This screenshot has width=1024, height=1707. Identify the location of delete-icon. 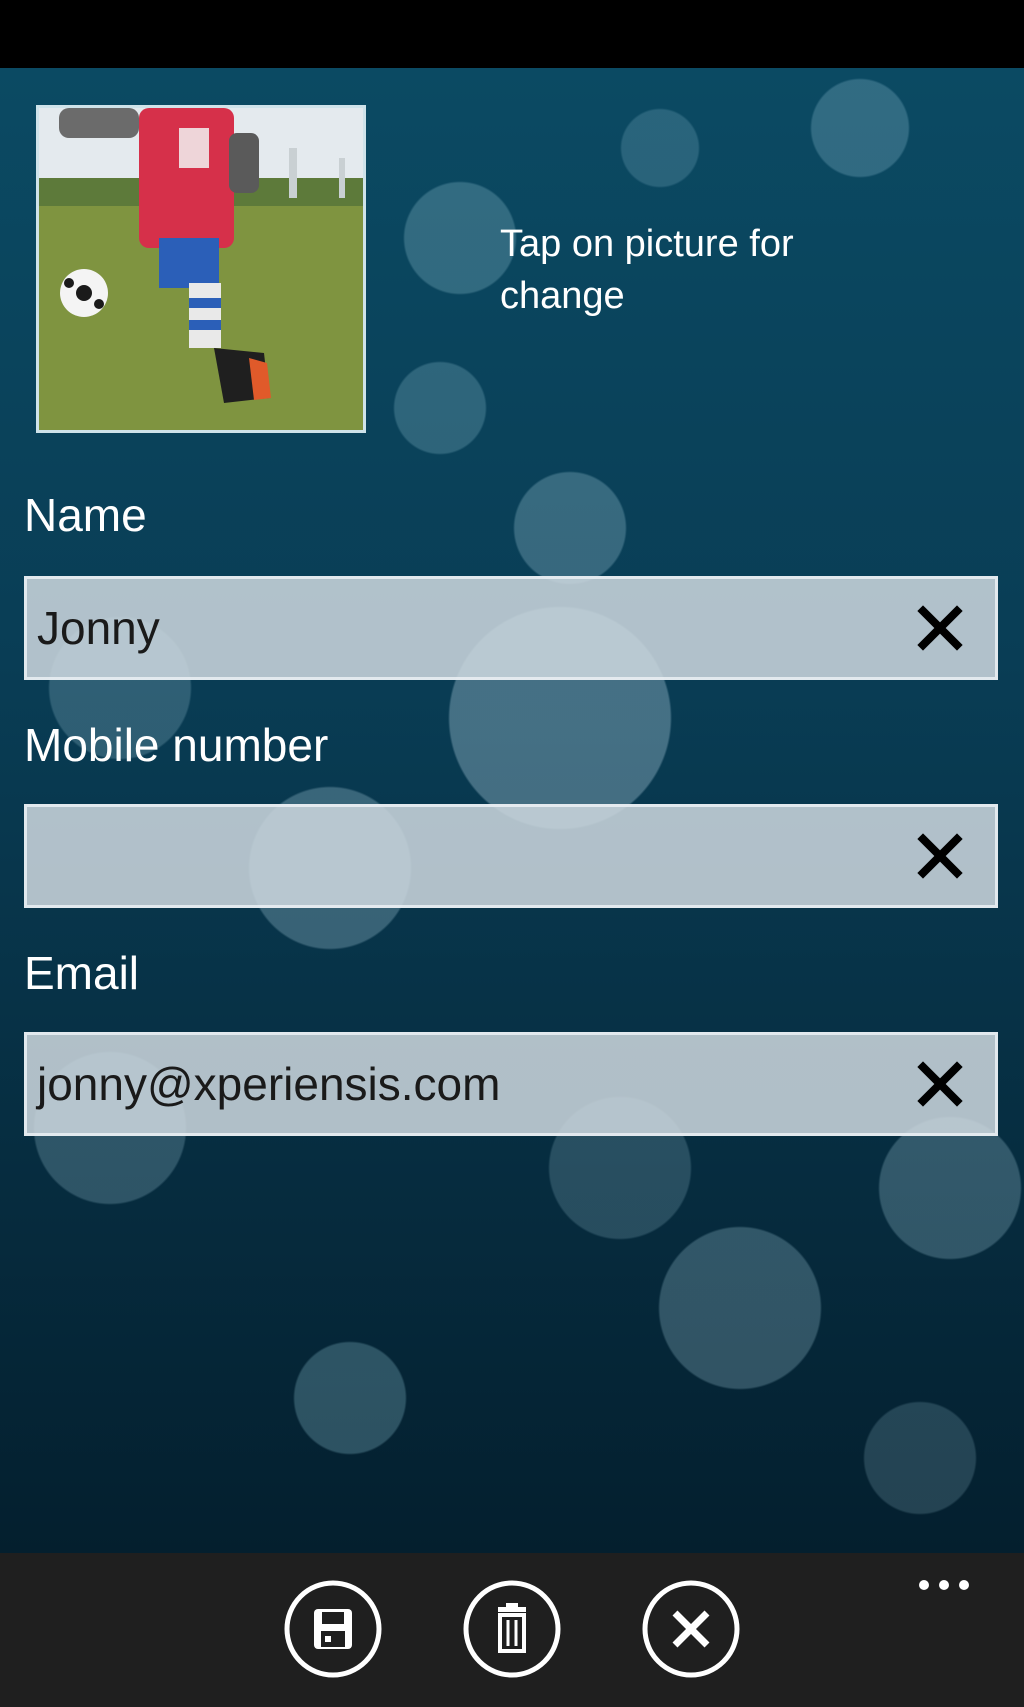
(512, 1629).